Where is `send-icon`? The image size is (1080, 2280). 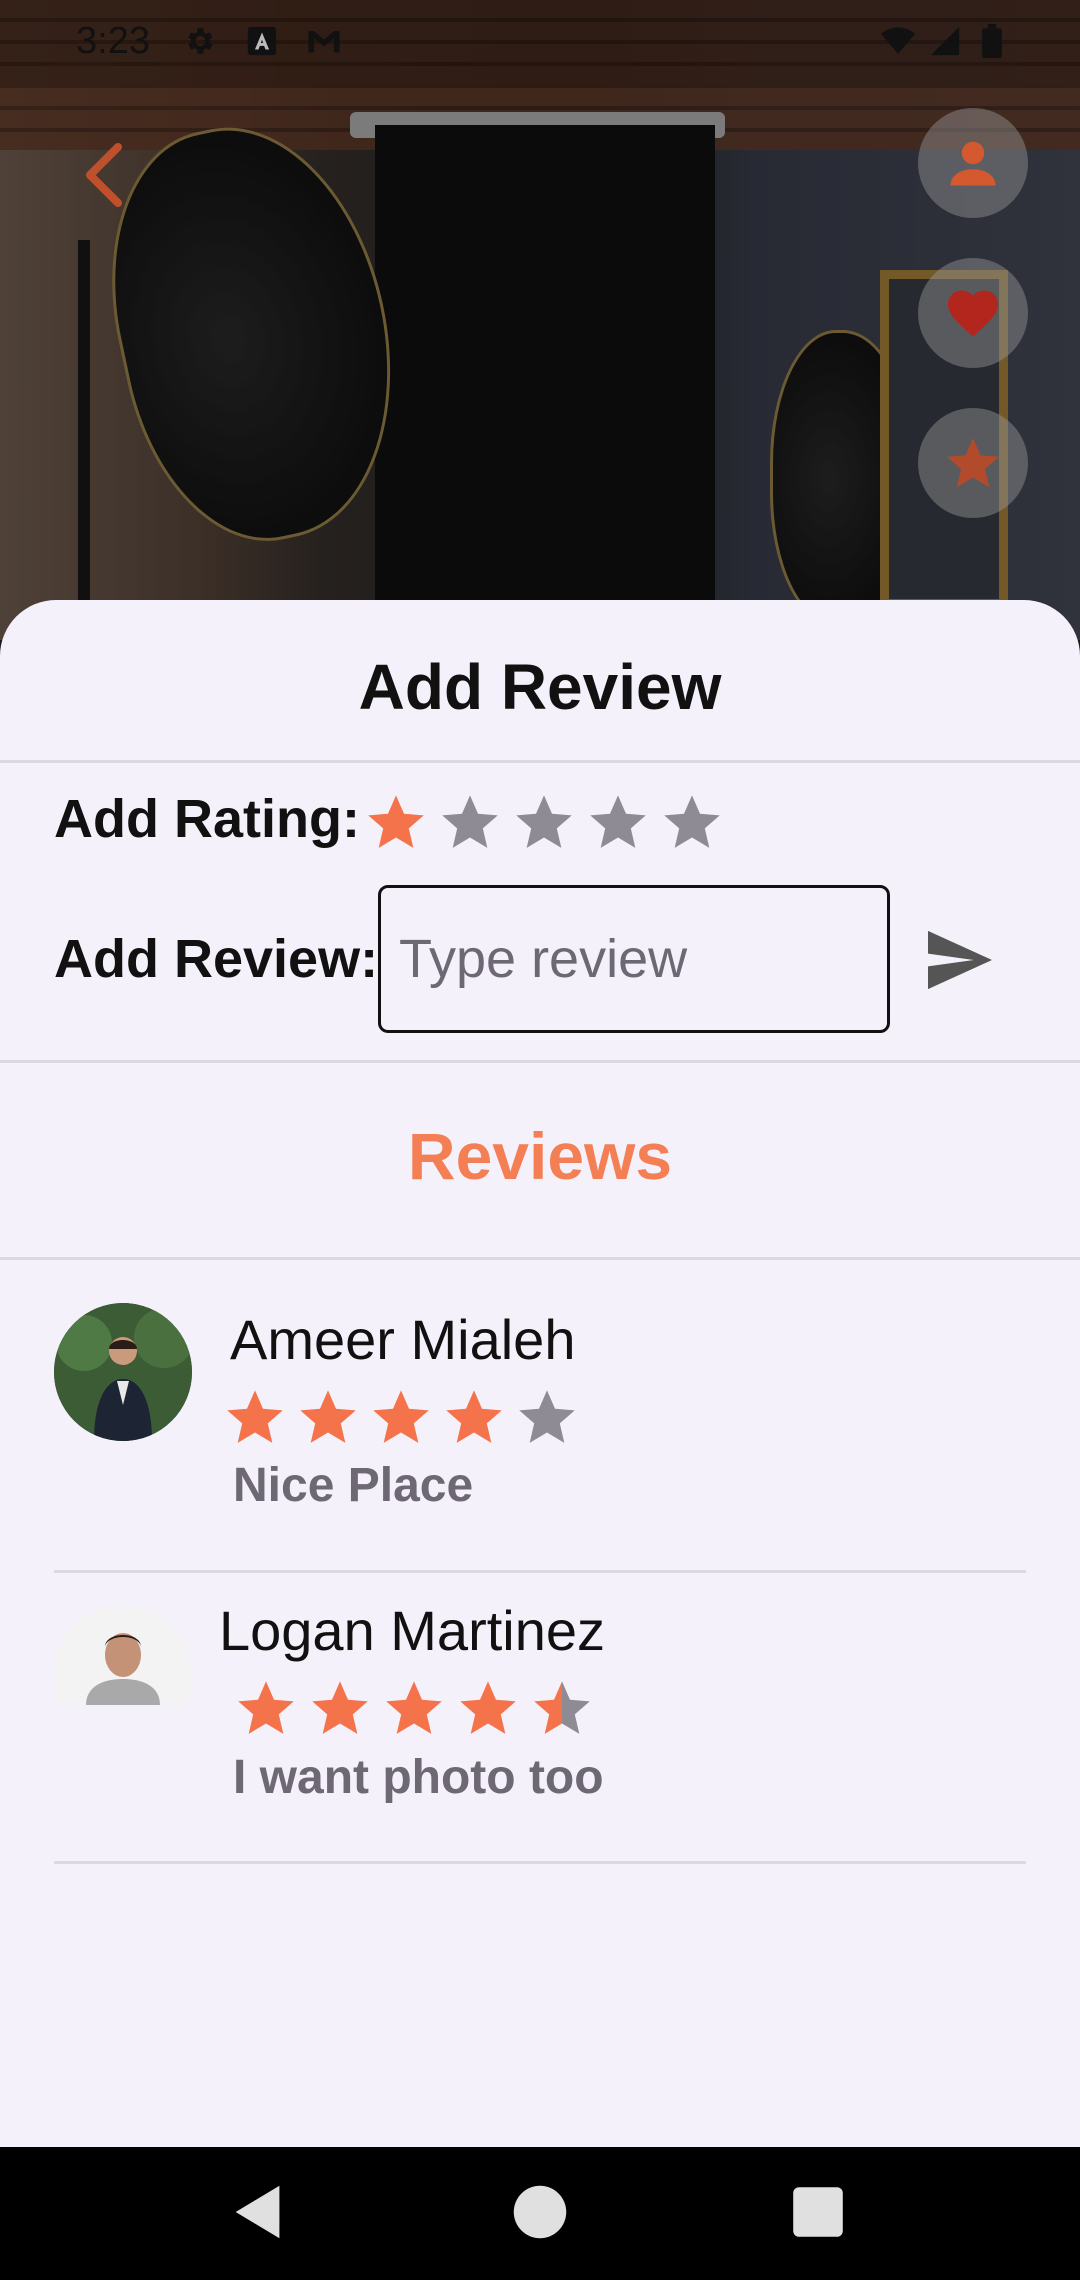
send-icon is located at coordinates (960, 960).